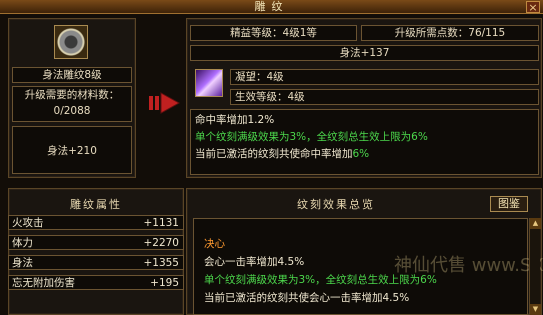  I want to click on attribute-value: +1131, so click(161, 223).